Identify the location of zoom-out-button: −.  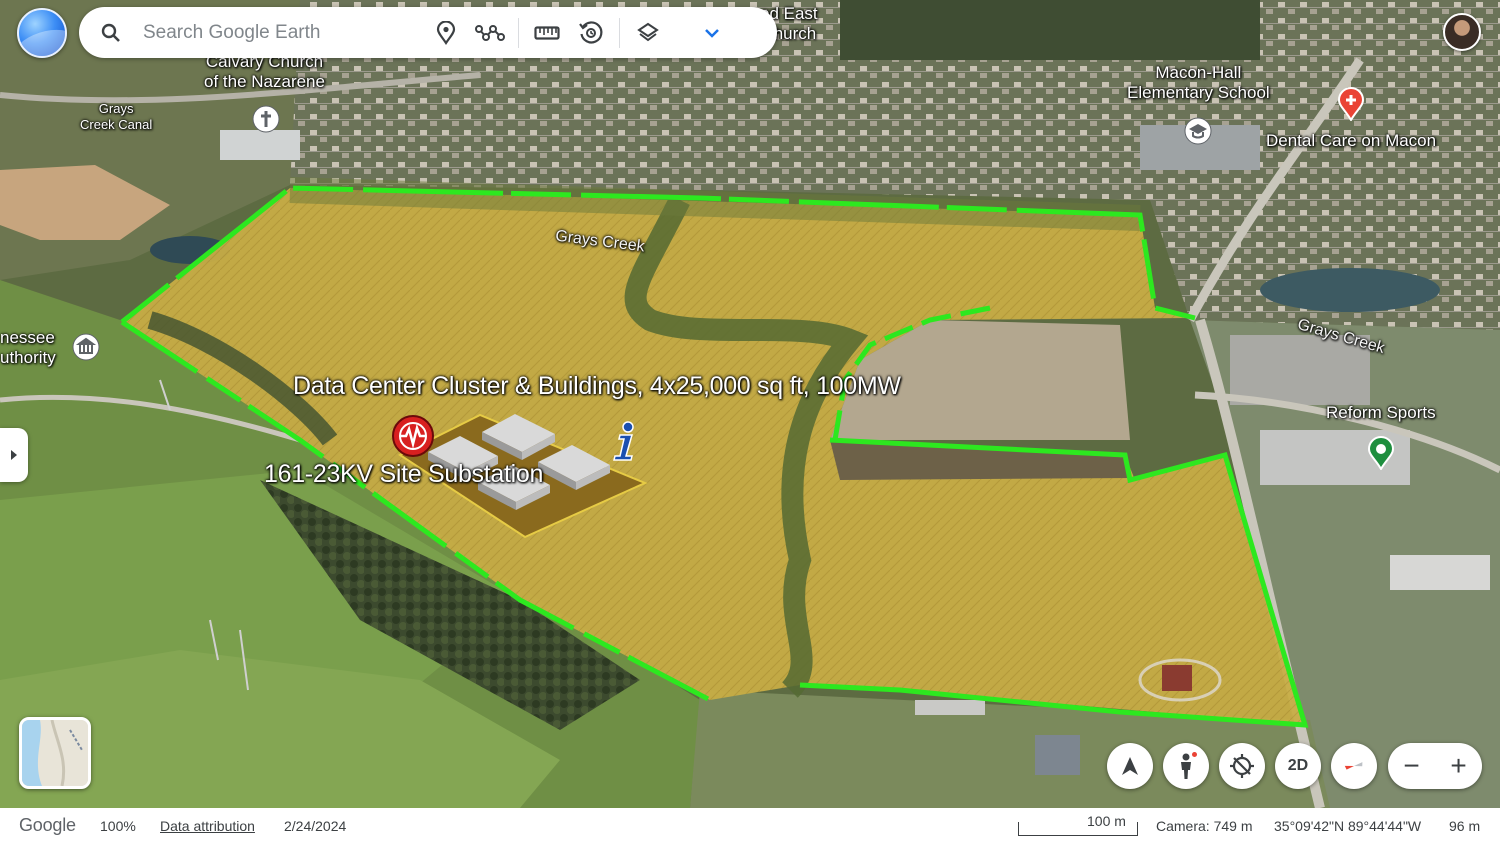
(1411, 766).